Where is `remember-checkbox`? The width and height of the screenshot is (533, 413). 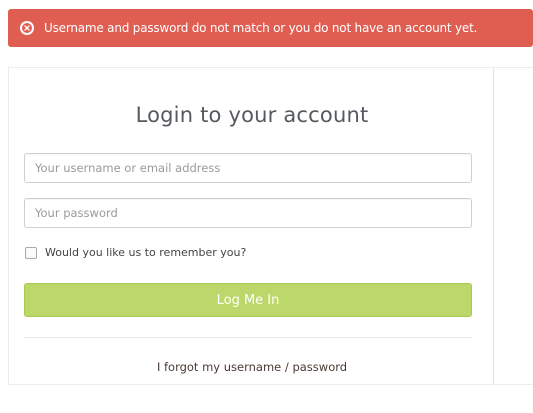
remember-checkbox is located at coordinates (31, 252).